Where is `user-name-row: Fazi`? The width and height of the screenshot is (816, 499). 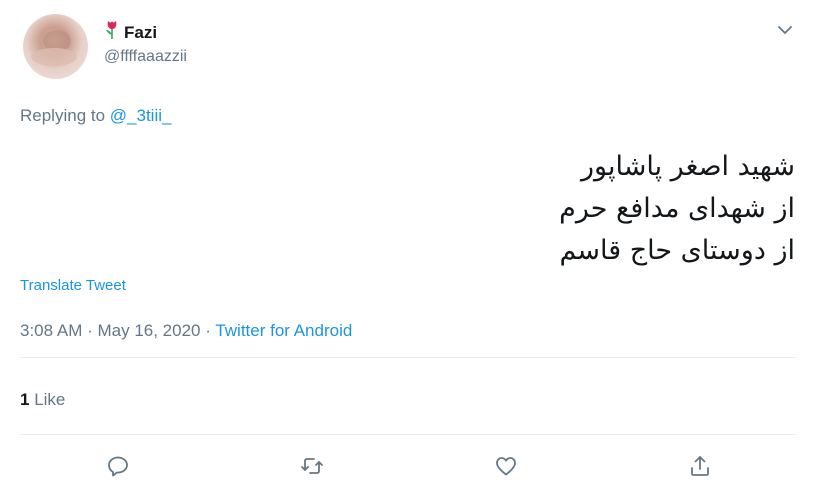 user-name-row: Fazi is located at coordinates (130, 32).